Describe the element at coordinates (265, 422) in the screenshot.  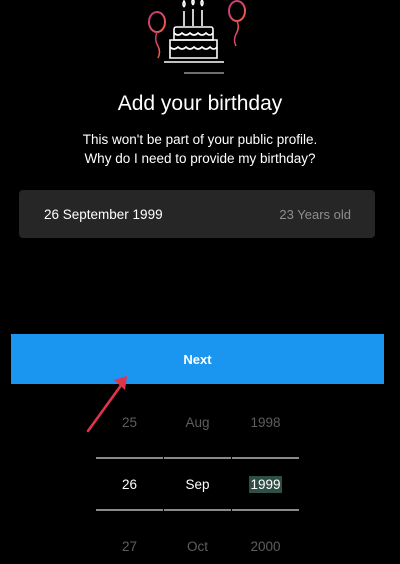
I see `year-option-prev: 1998` at that location.